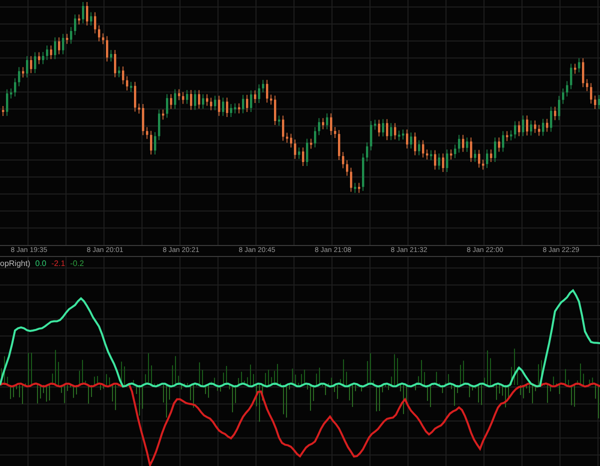 The width and height of the screenshot is (600, 466). Describe the element at coordinates (58, 264) in the screenshot. I see `indicator-value: -2.1` at that location.